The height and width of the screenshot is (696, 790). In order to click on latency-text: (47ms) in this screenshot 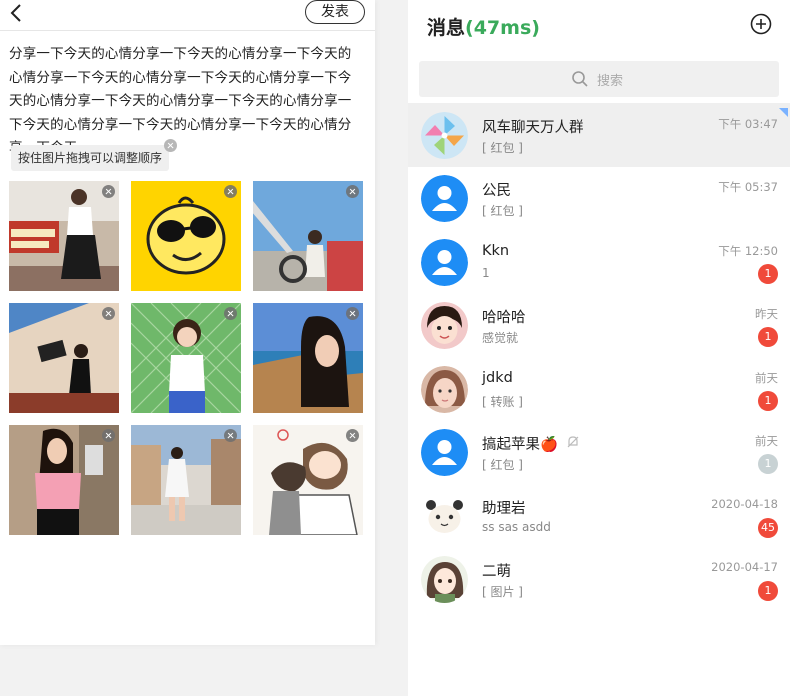, I will do `click(502, 28)`.